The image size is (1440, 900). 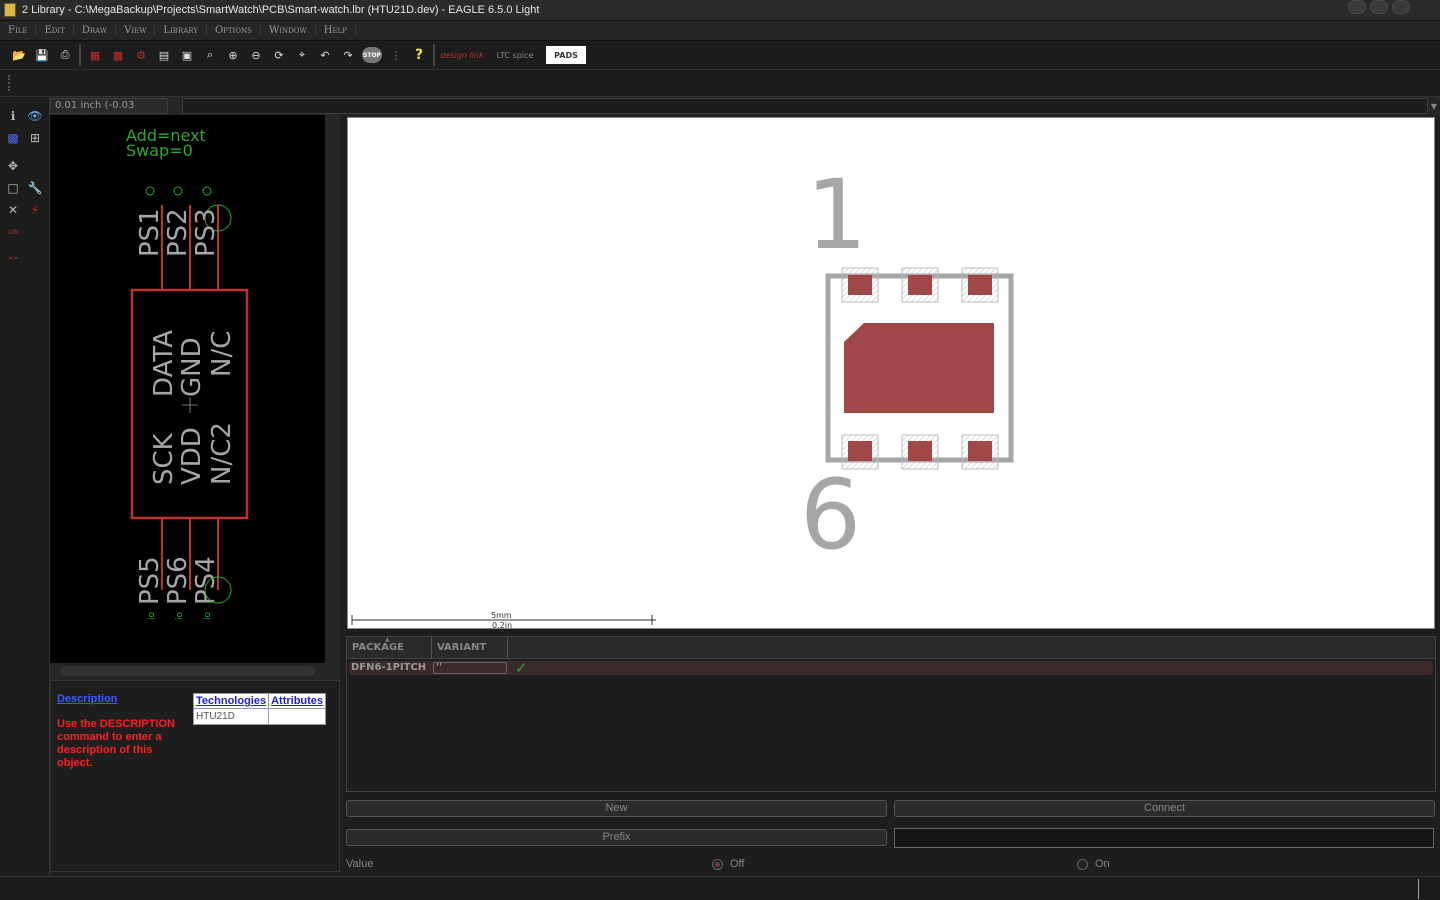 What do you see at coordinates (178, 232) in the screenshot?
I see `pin-name-ps2: PS2` at bounding box center [178, 232].